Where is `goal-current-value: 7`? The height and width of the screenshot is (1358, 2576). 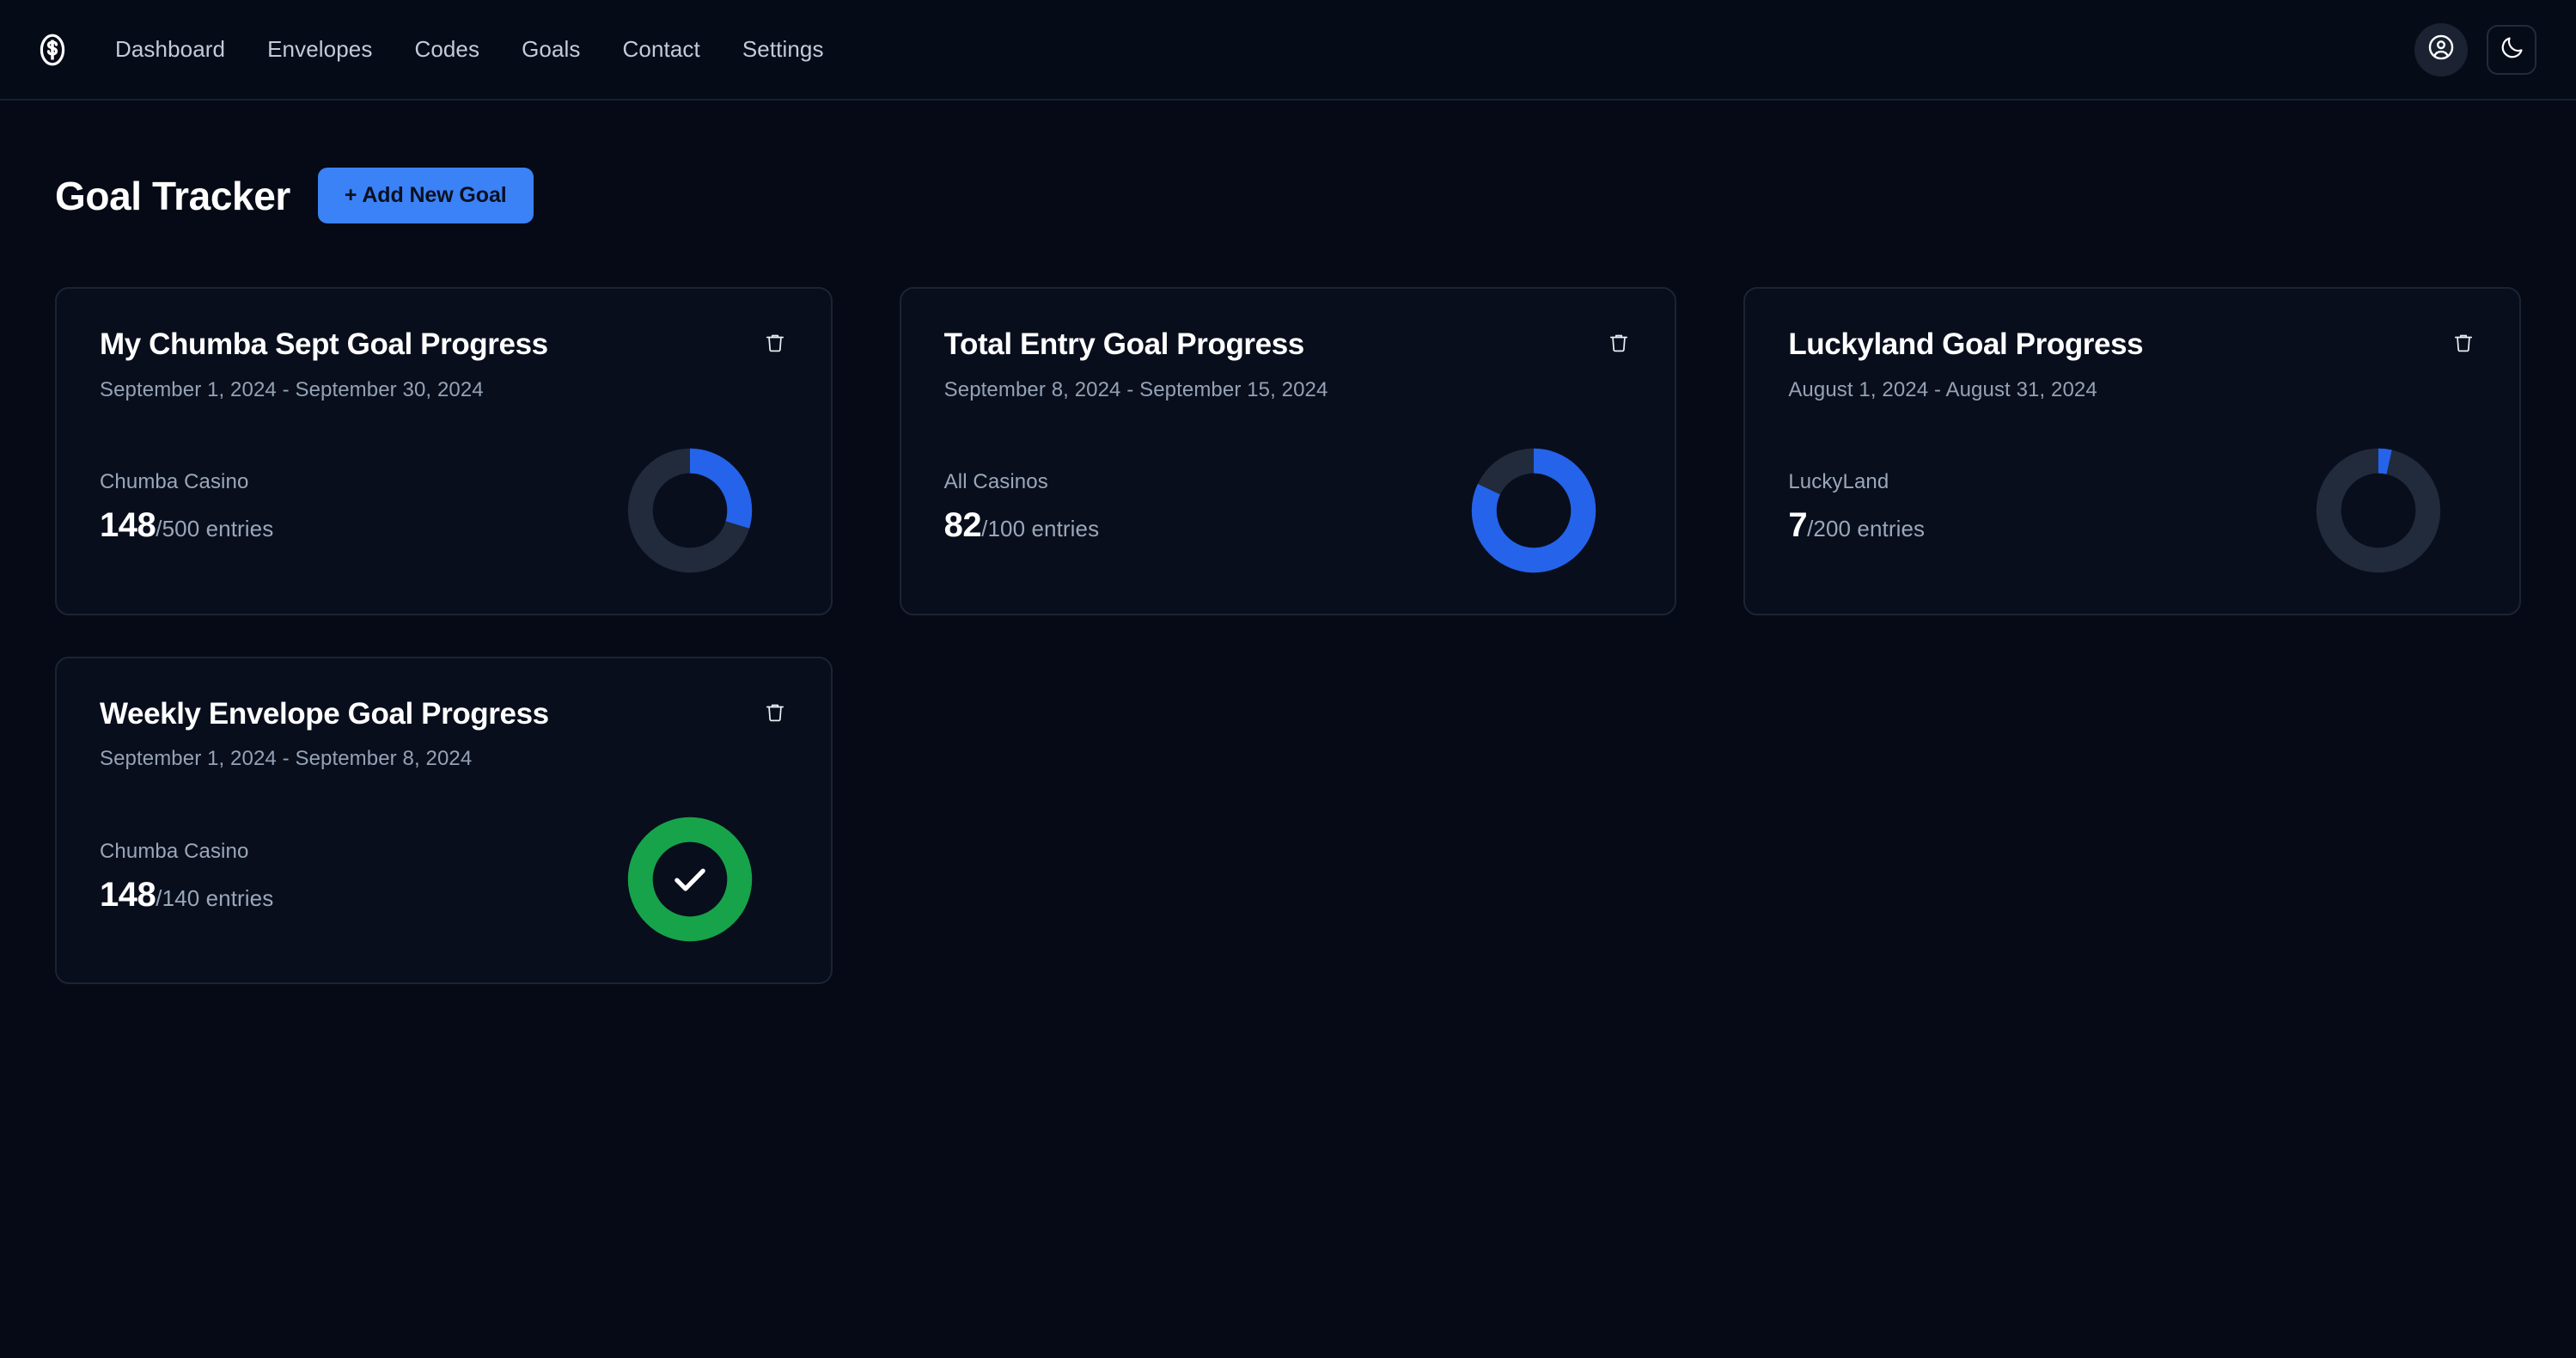
goal-current-value: 7 is located at coordinates (1798, 525).